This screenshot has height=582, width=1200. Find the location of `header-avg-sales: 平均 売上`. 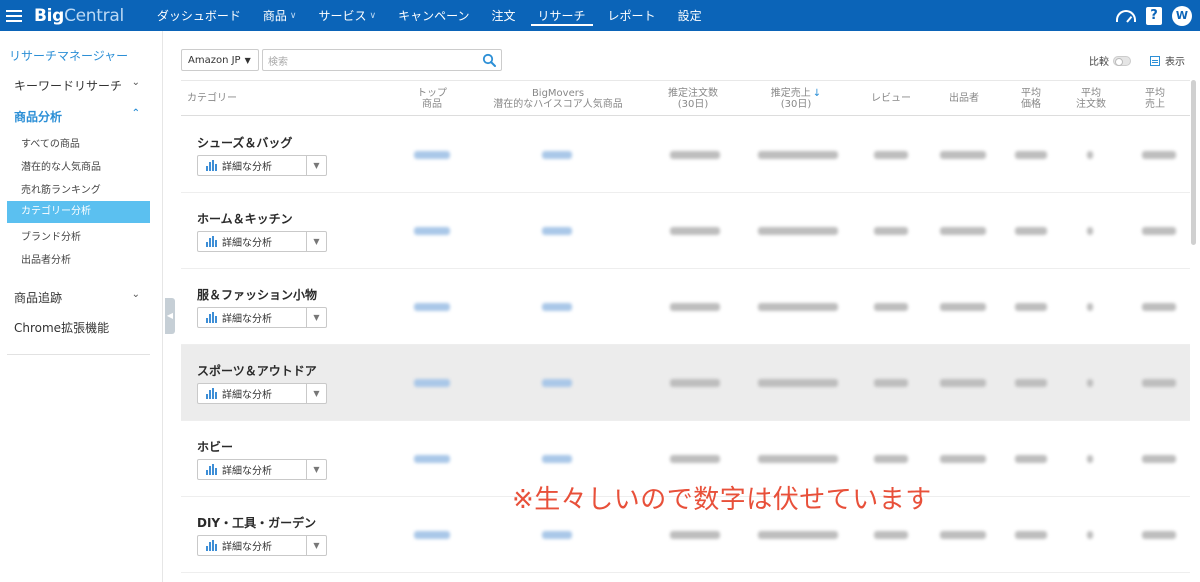

header-avg-sales: 平均 売上 is located at coordinates (1155, 99).